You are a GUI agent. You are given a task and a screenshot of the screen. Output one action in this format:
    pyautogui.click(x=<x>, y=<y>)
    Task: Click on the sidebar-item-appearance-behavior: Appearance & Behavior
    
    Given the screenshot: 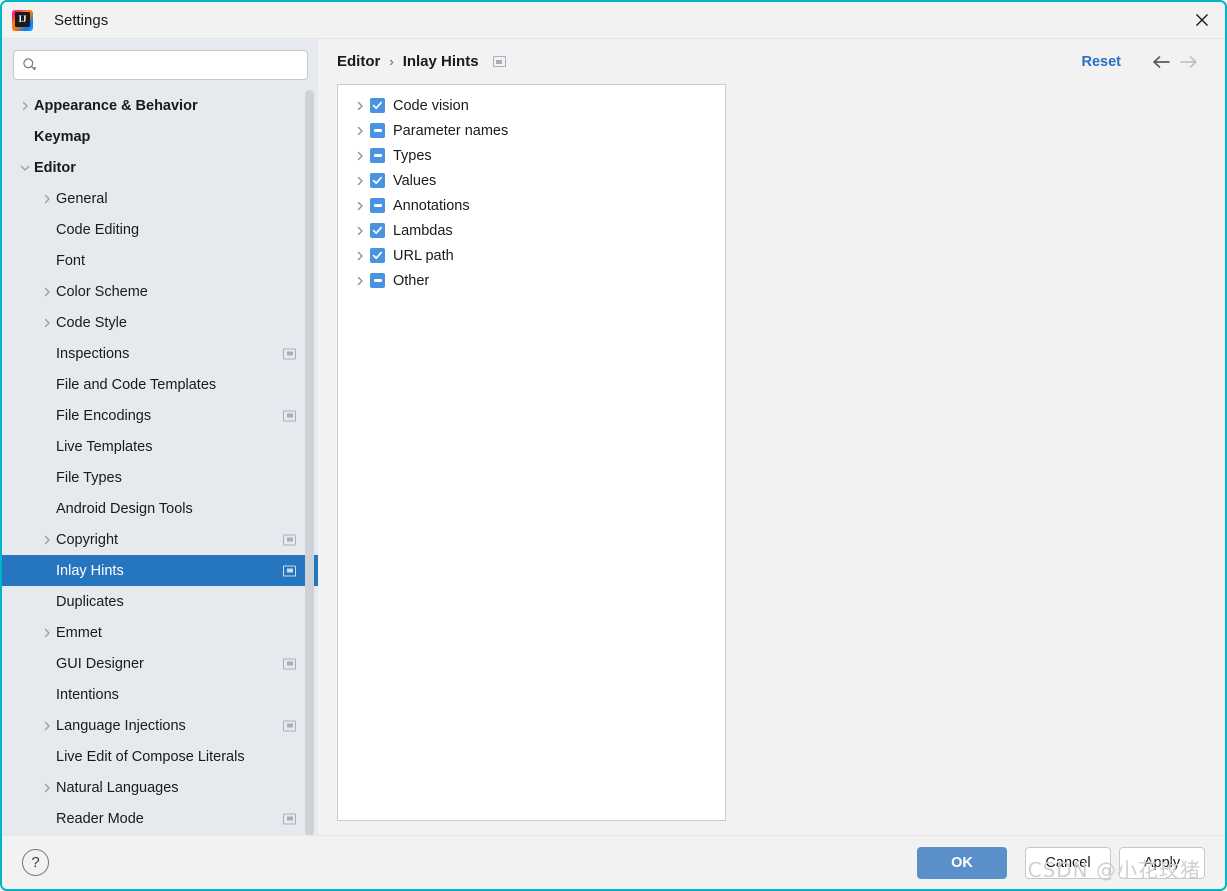 What is the action you would take?
    pyautogui.click(x=160, y=105)
    